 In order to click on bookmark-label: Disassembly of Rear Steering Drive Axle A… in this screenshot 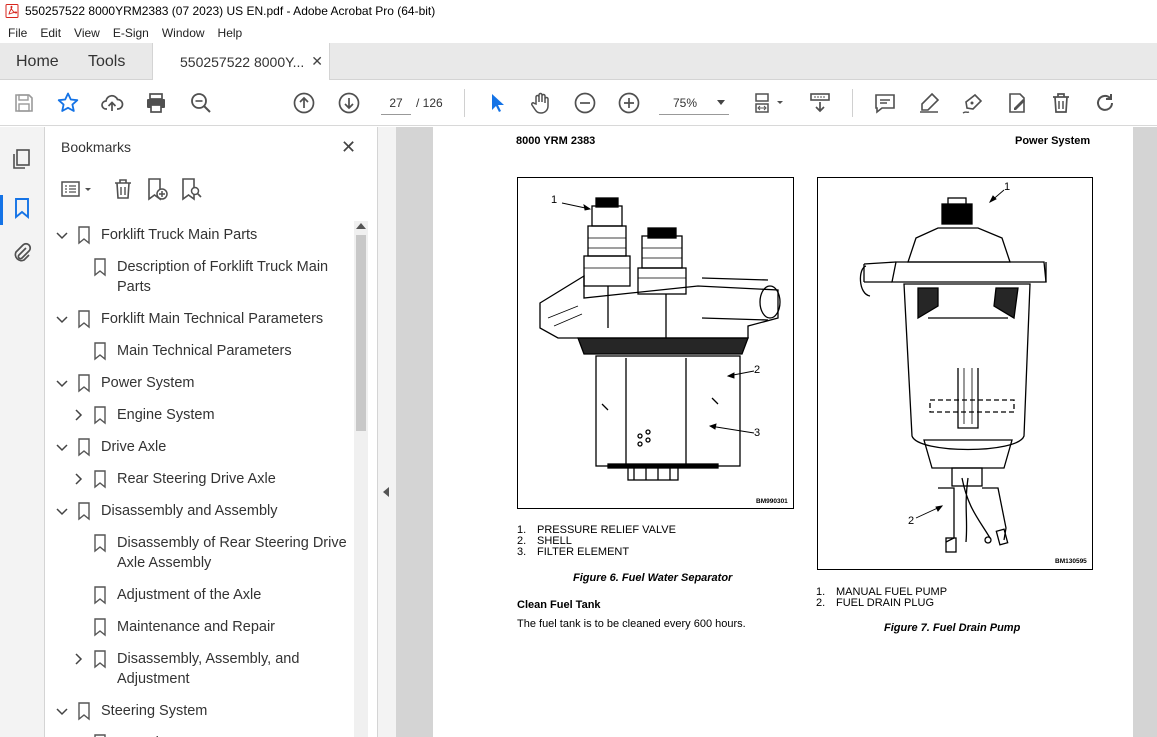, I will do `click(232, 553)`.